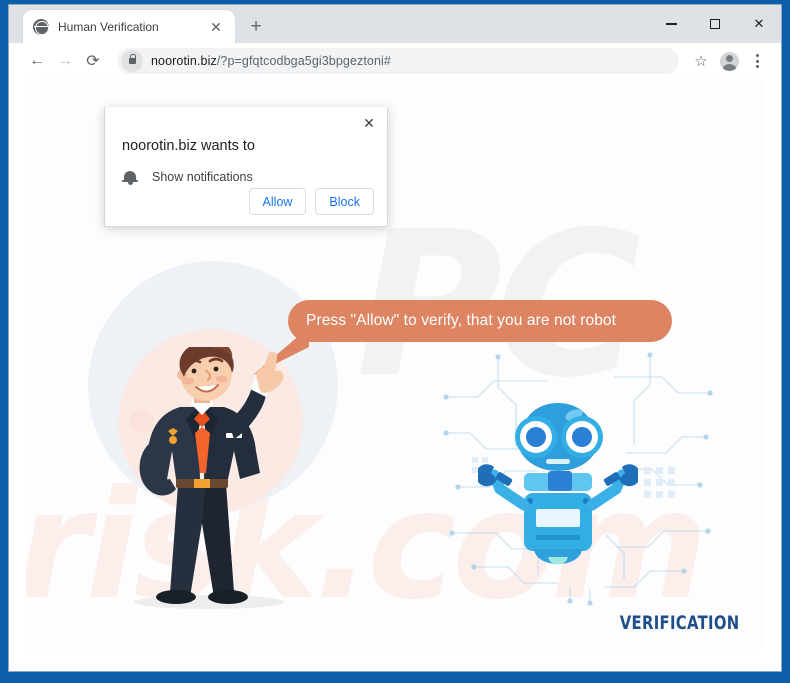 The image size is (790, 683). What do you see at coordinates (202, 177) in the screenshot?
I see `permission-label: Show notifications` at bounding box center [202, 177].